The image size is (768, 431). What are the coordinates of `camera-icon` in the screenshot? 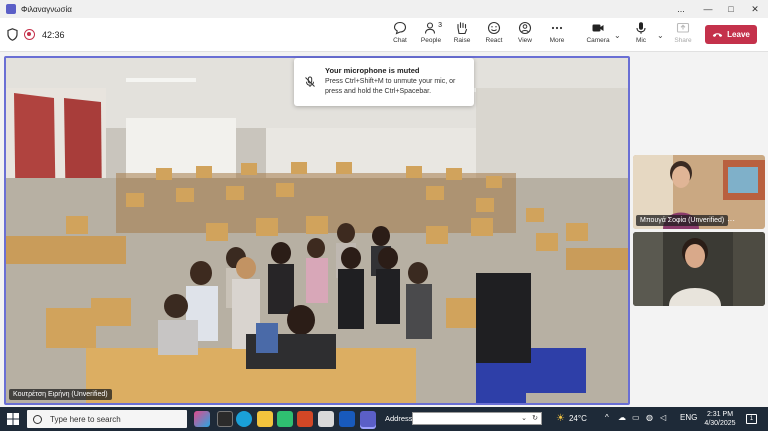 It's located at (598, 28).